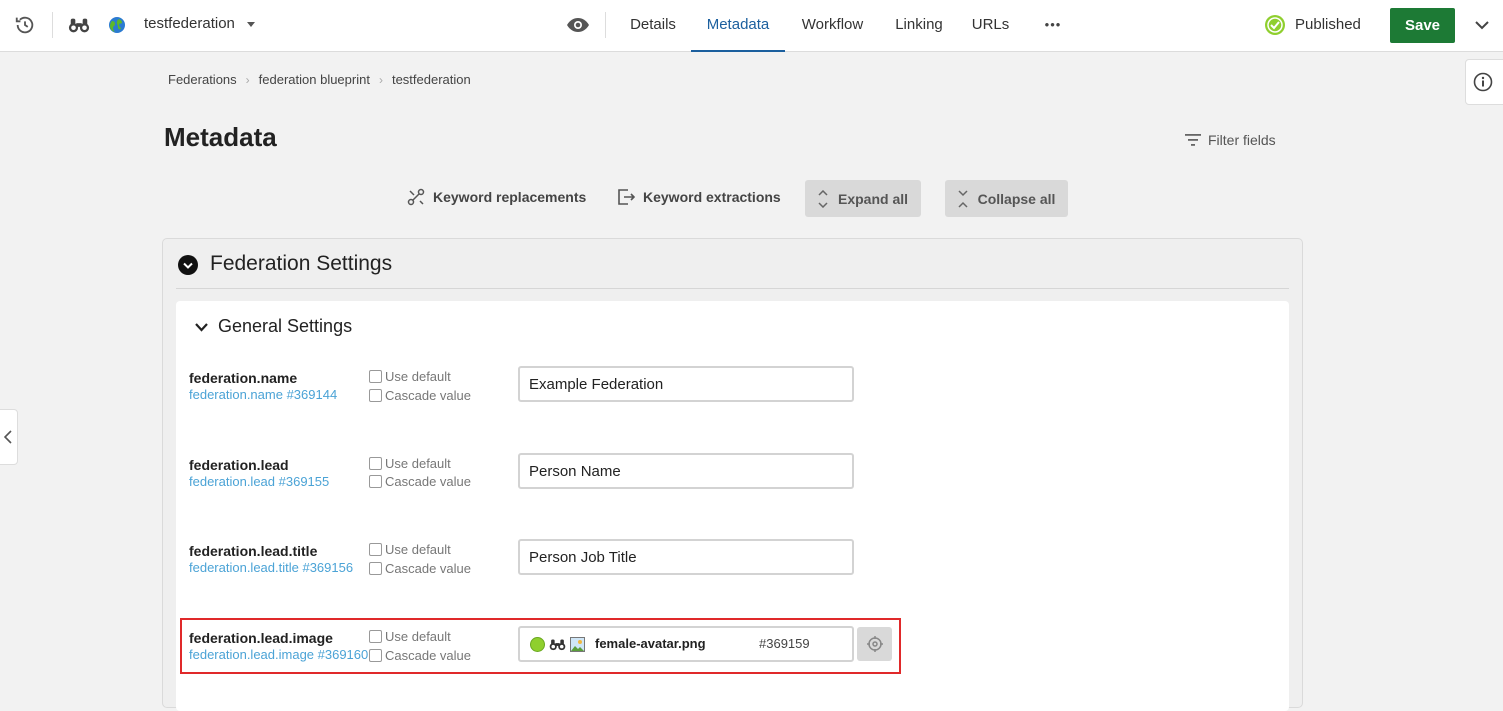 The width and height of the screenshot is (1503, 711). Describe the element at coordinates (259, 481) in the screenshot. I see `field-link: federation.lead #369155` at that location.